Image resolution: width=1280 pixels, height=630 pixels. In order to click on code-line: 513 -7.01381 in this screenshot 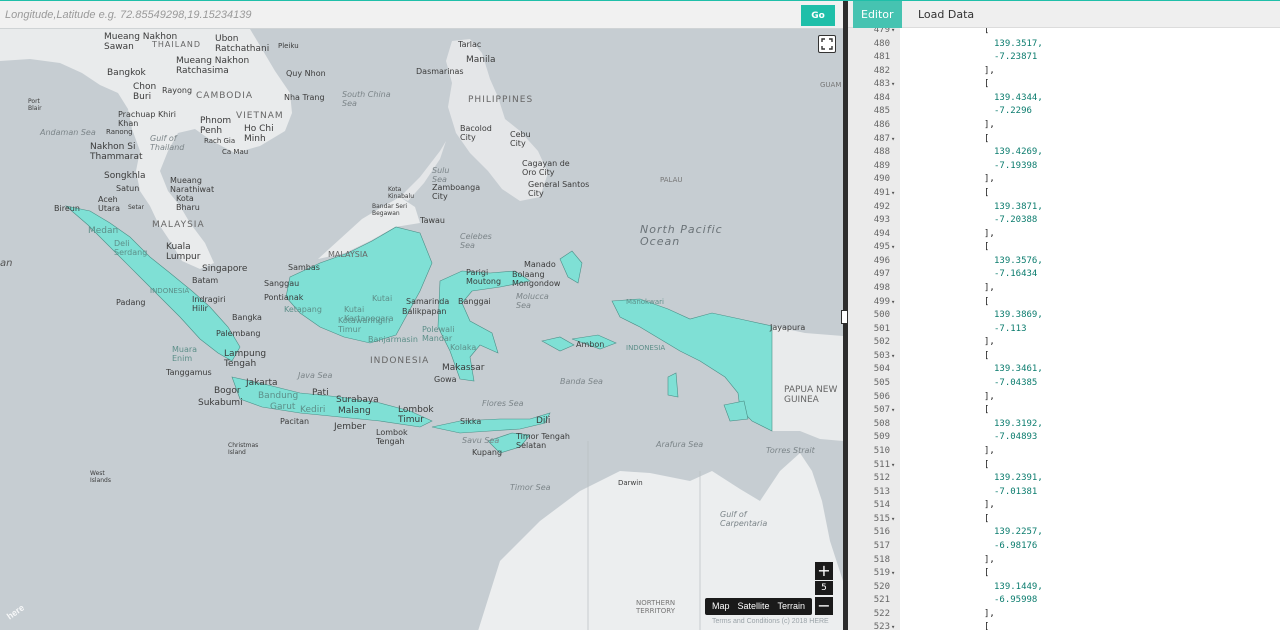, I will do `click(1064, 493)`.